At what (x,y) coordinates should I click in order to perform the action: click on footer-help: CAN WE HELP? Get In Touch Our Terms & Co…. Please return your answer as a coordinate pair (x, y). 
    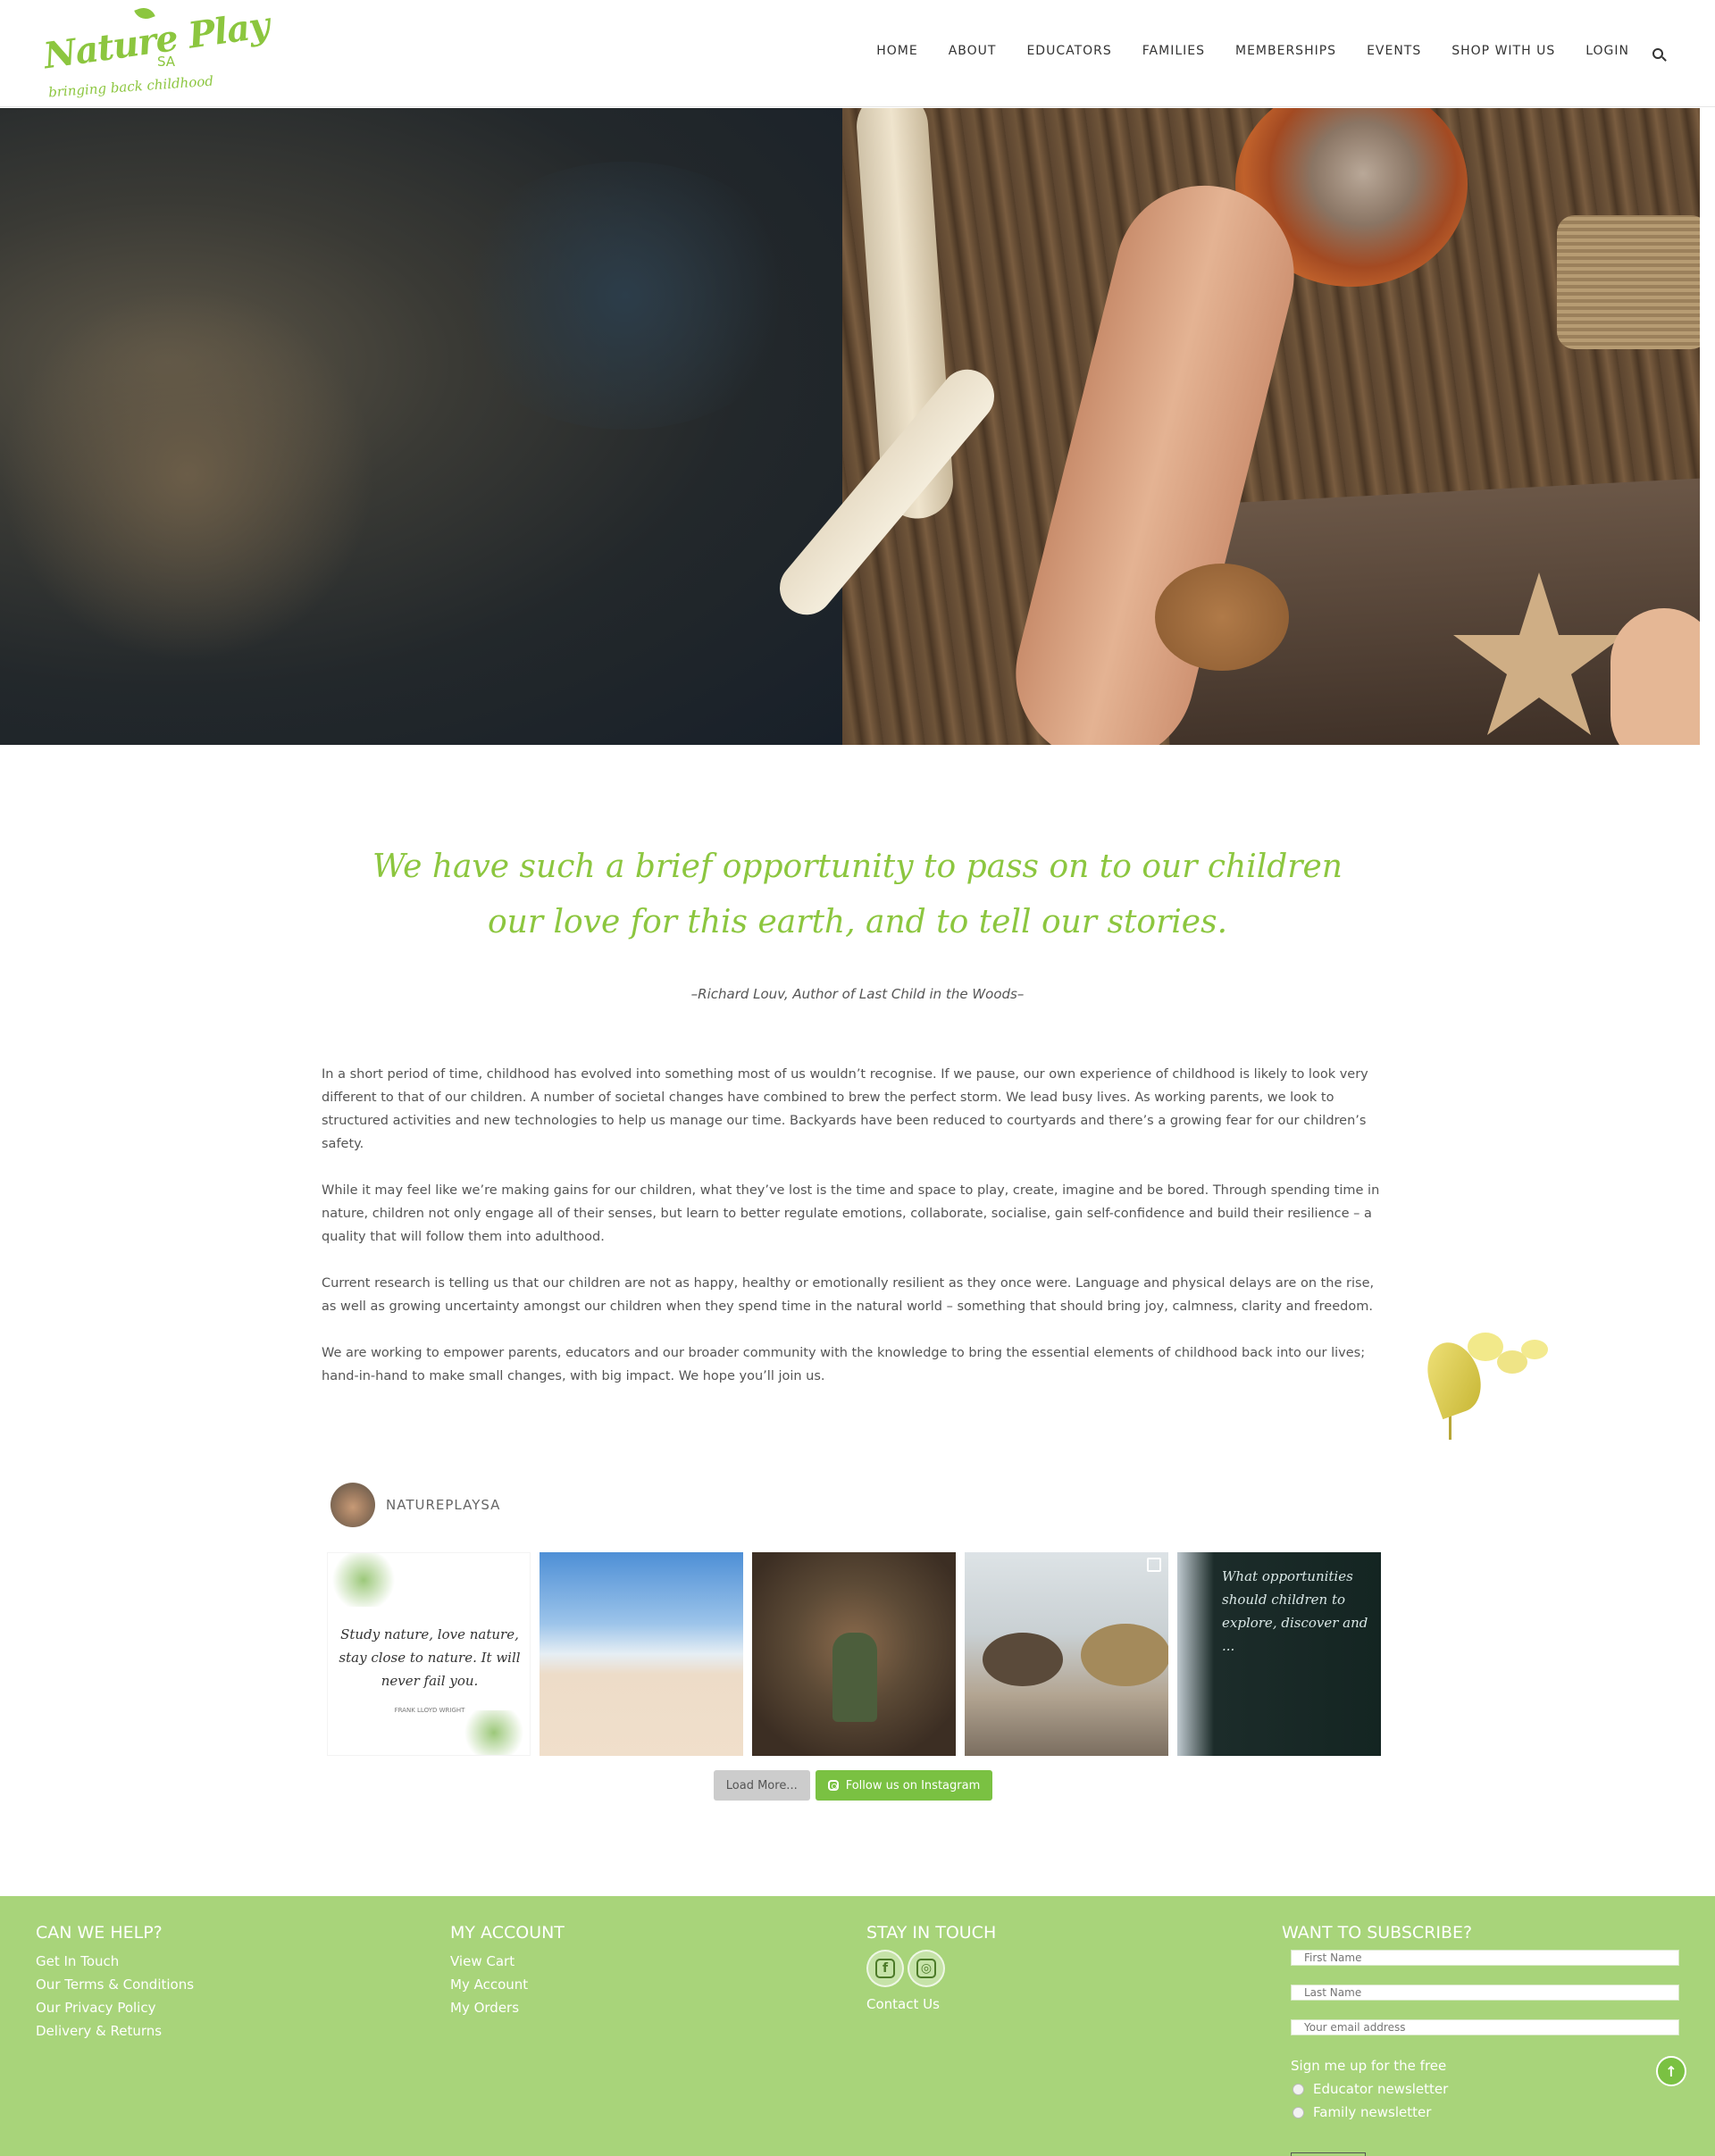
    Looking at the image, I should click on (115, 1983).